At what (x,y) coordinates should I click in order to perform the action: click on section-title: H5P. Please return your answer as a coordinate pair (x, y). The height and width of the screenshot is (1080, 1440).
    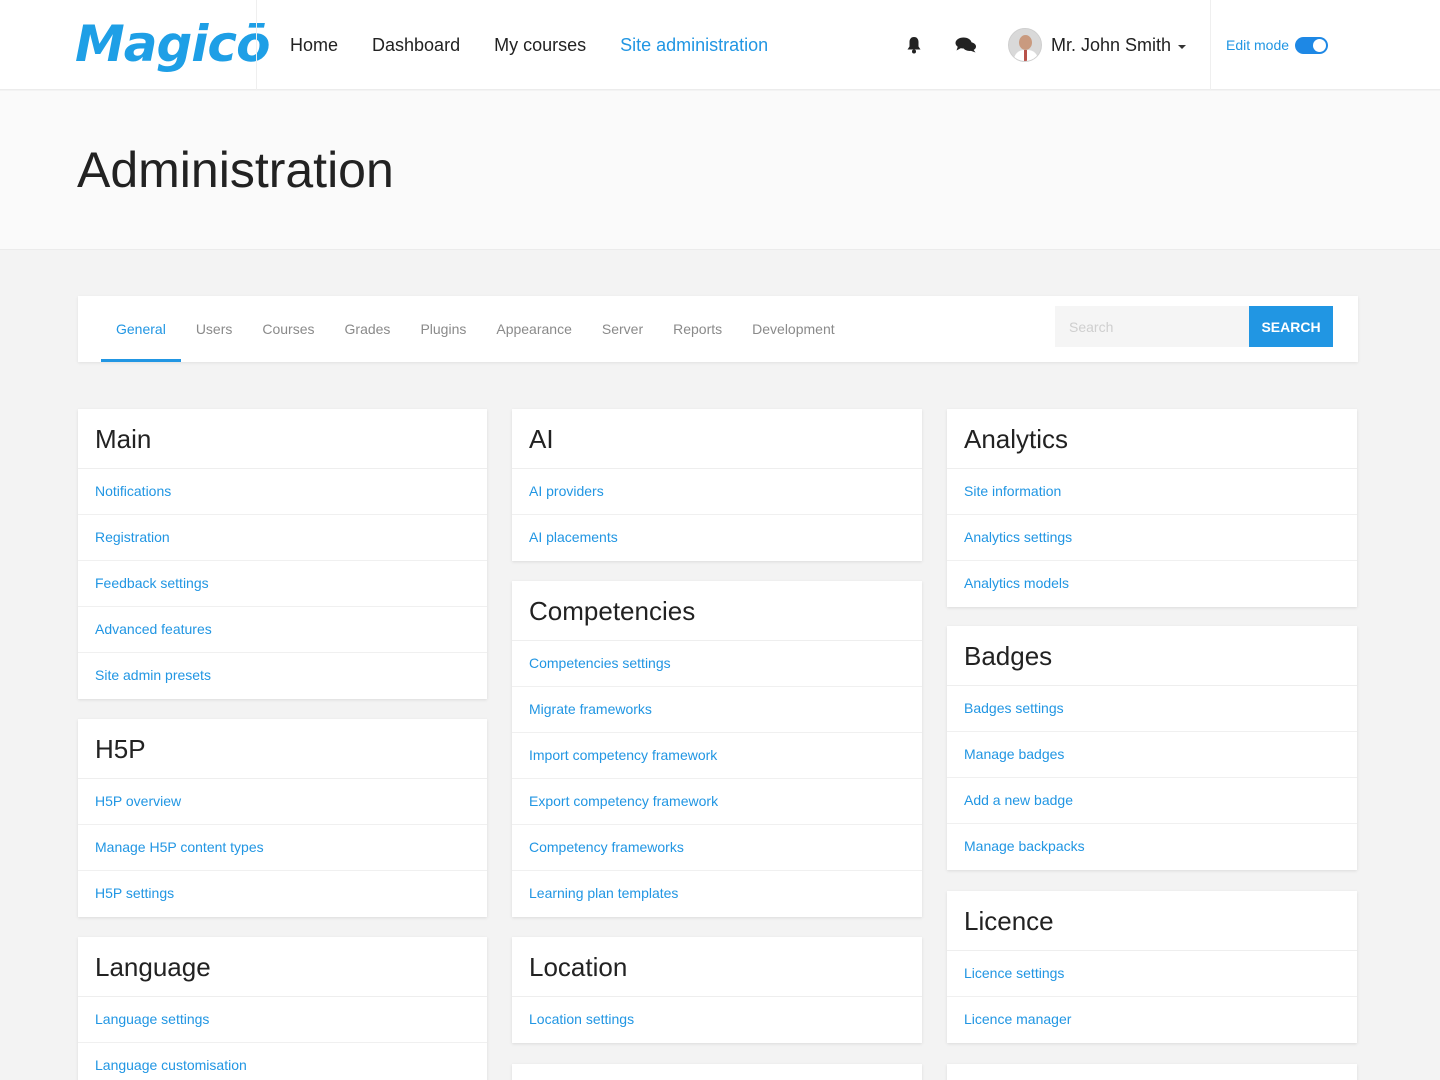
    Looking at the image, I should click on (282, 749).